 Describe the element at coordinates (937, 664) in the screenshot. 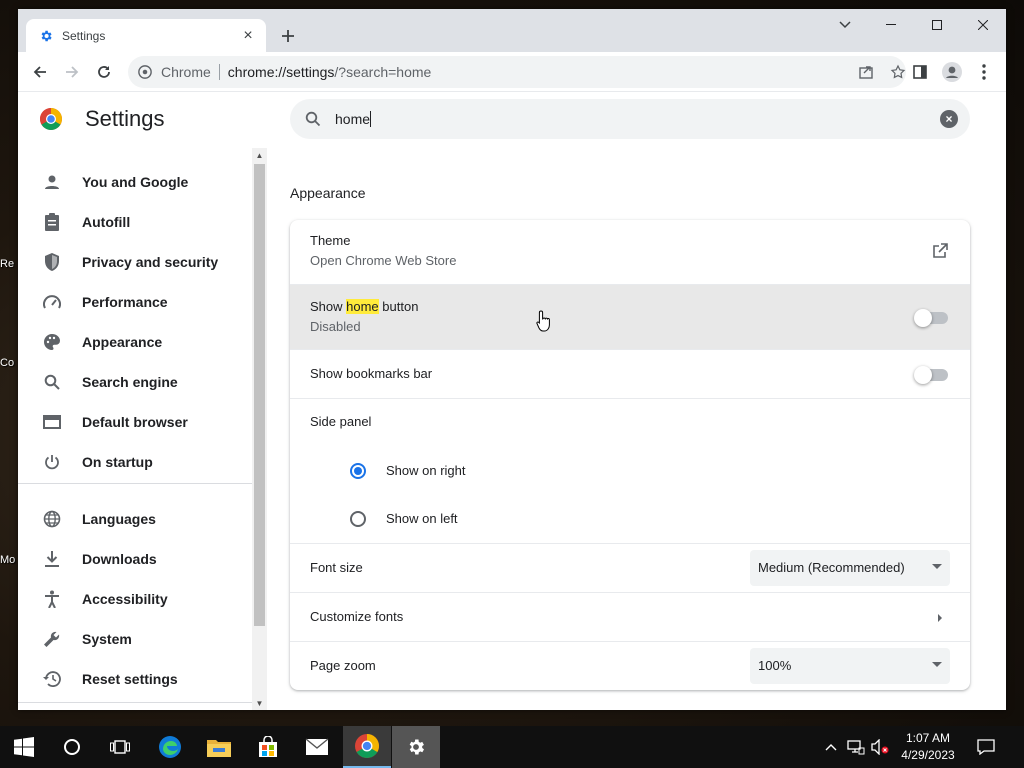

I see `dropdown-arrow-icon` at that location.